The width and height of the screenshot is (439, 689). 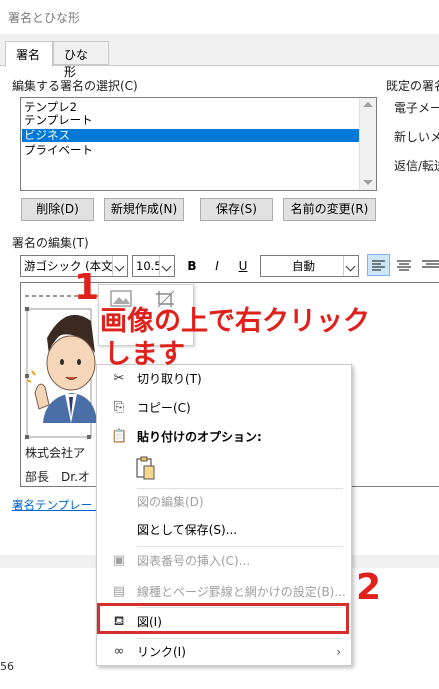 I want to click on step1-text-line1: 画像の上で右クリック, so click(x=235, y=321).